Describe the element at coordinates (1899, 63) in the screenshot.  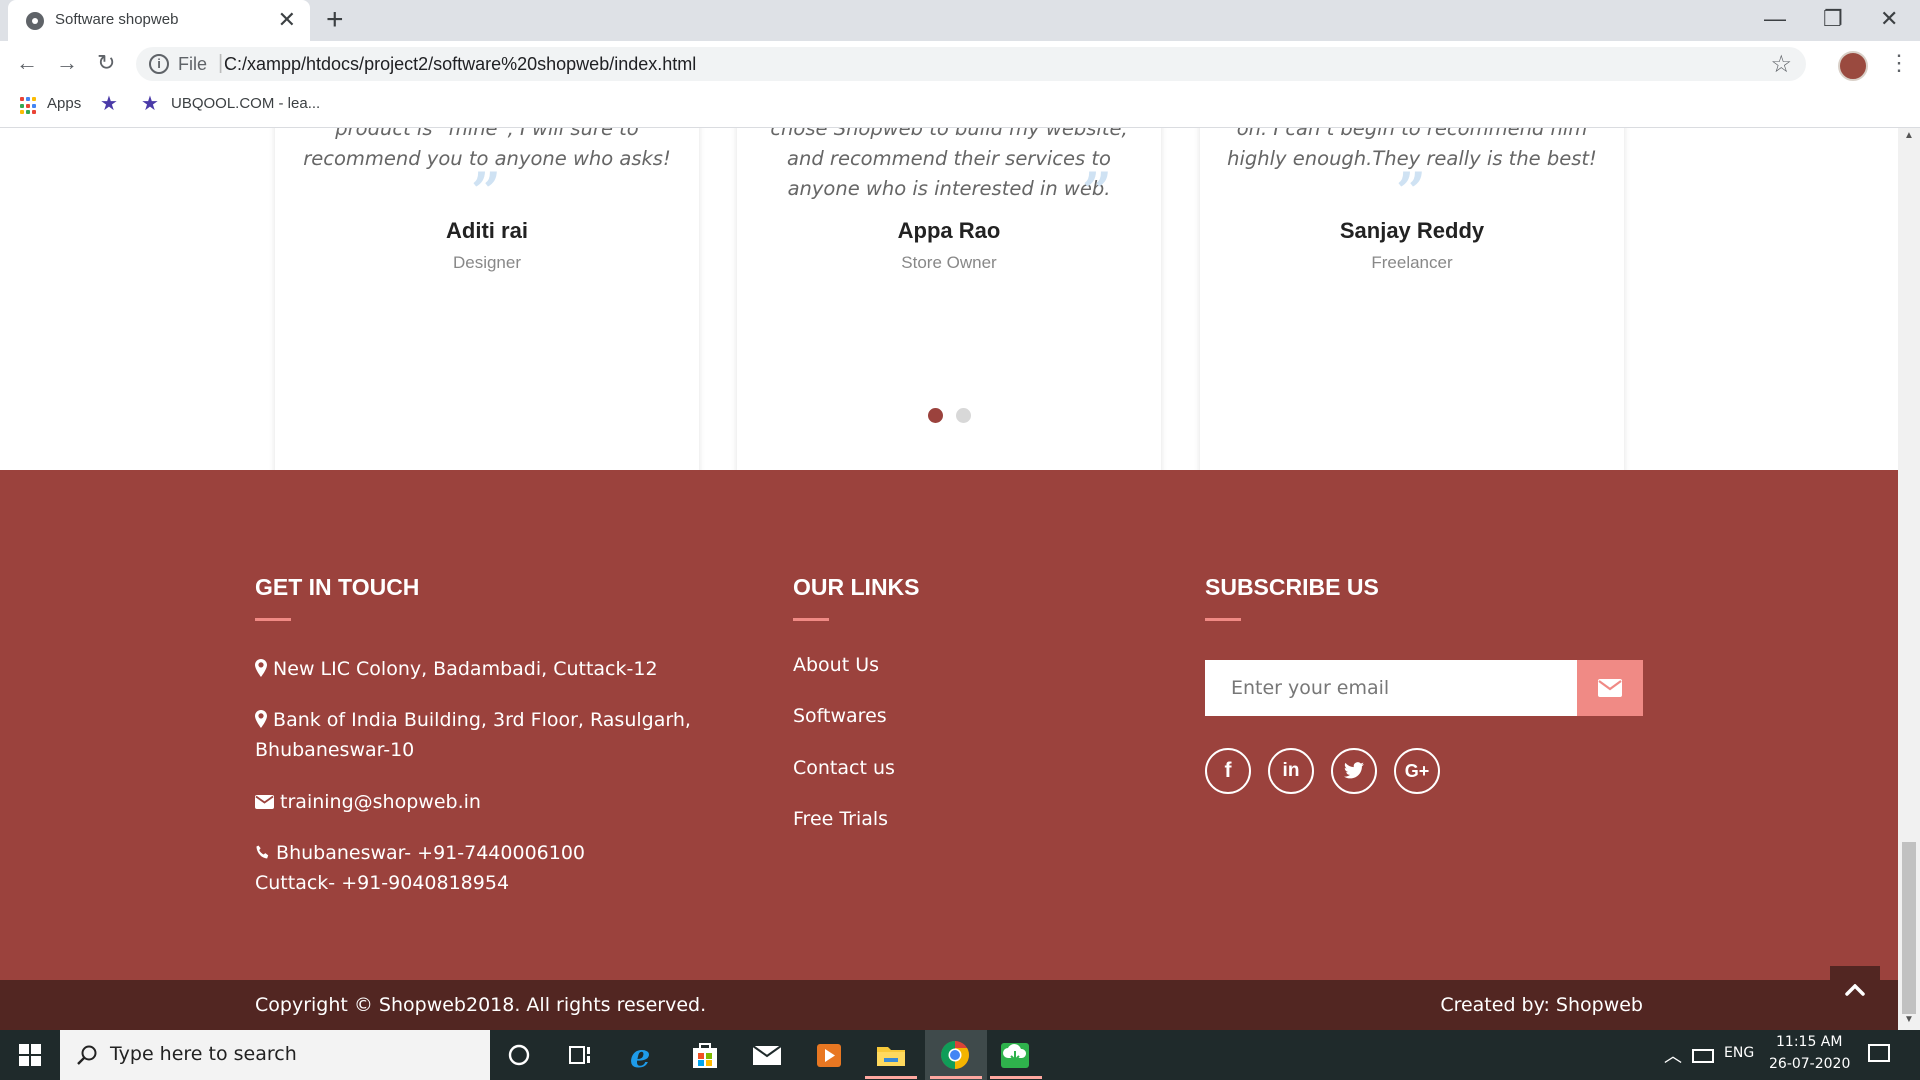
I see `kebab-menu-icon: ⋮` at that location.